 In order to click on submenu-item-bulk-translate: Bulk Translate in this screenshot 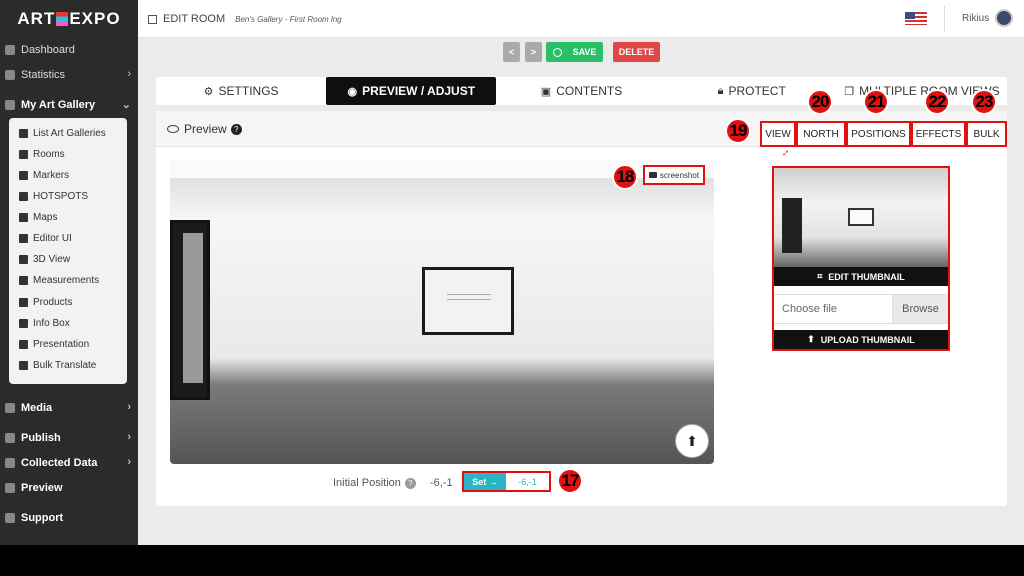, I will do `click(57, 365)`.